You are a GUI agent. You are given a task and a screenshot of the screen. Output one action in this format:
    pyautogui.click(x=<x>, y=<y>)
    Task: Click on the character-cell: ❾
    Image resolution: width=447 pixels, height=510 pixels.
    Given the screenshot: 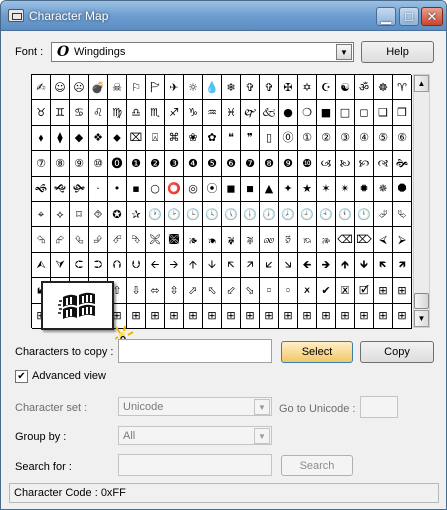 What is the action you would take?
    pyautogui.click(x=288, y=164)
    